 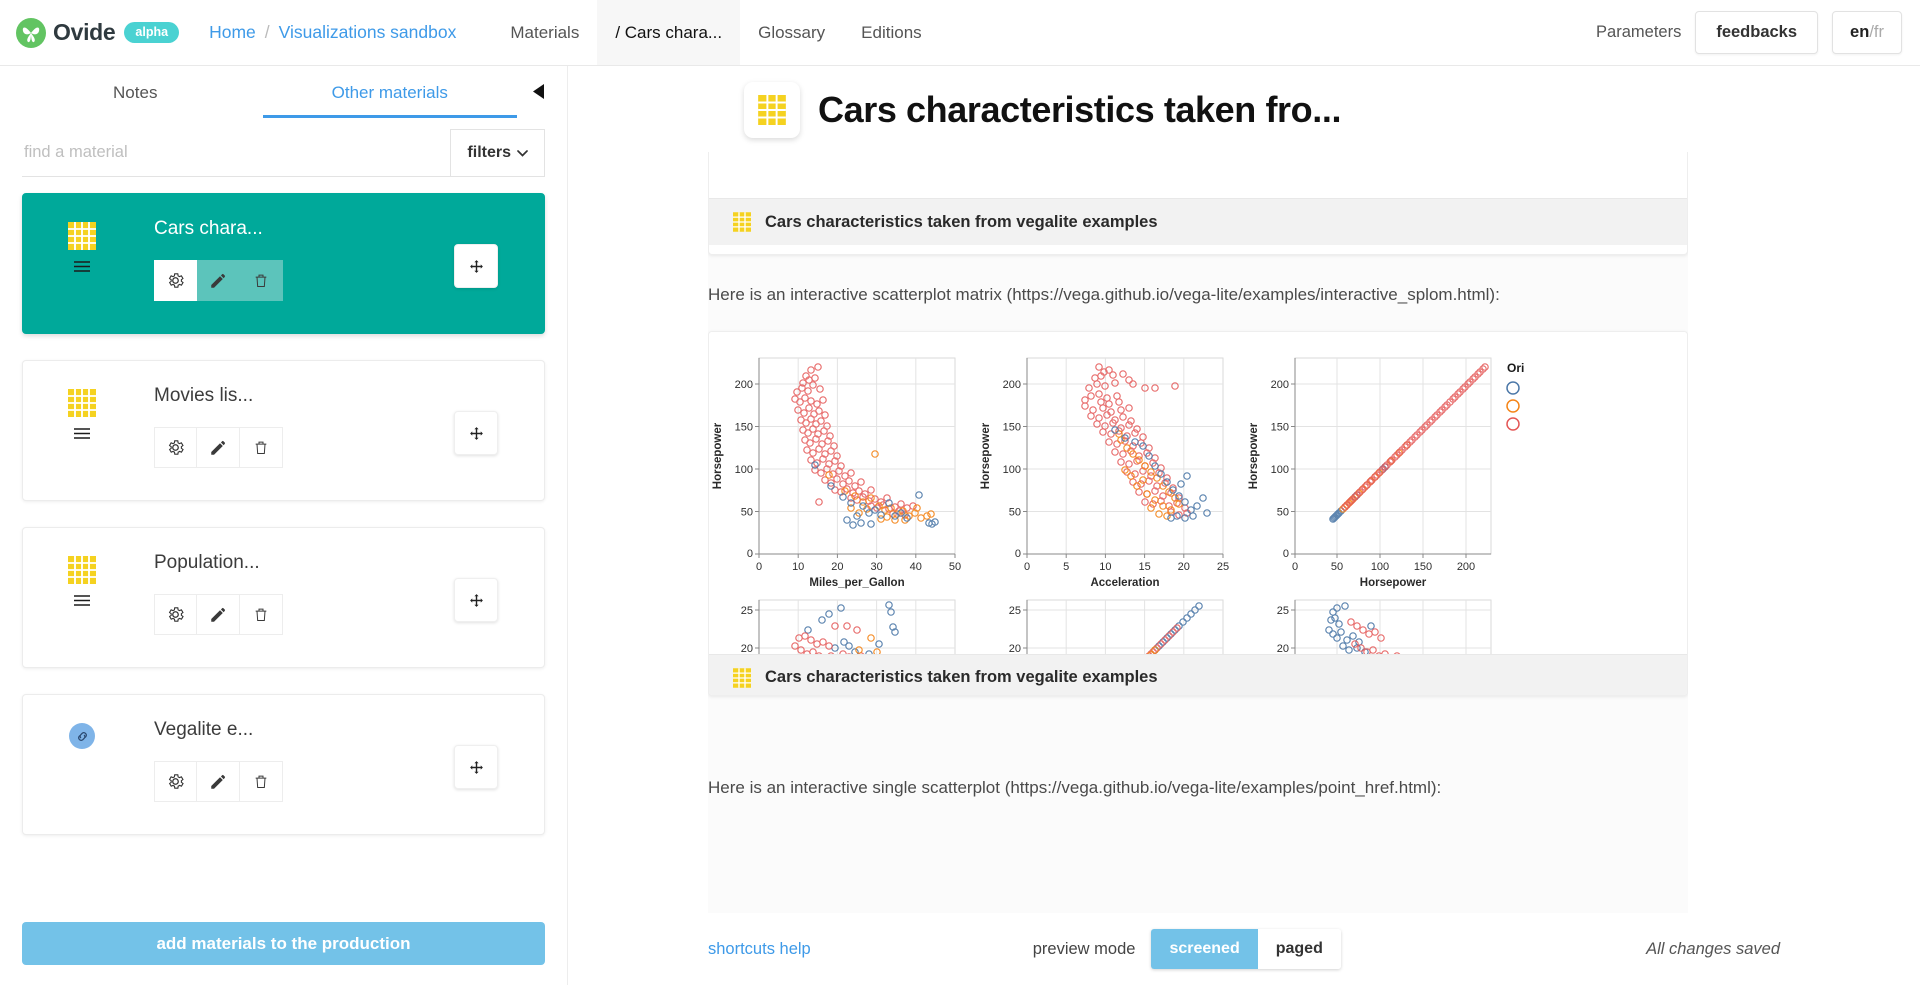 I want to click on language-switch: en/fr, so click(x=1867, y=32).